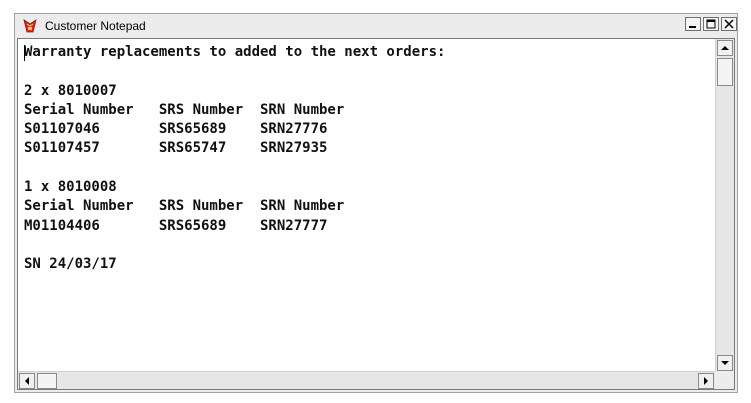 The height and width of the screenshot is (403, 751). I want to click on vertical-scroll-thumb, so click(725, 72).